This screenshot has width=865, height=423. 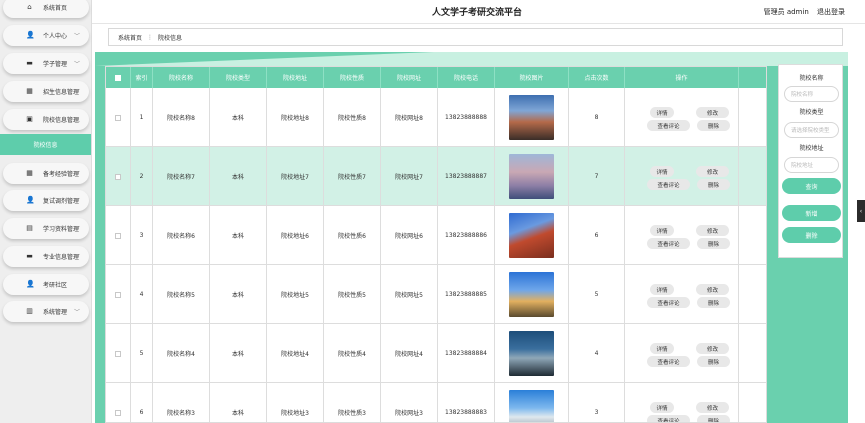 I want to click on sidebar-item-3: ▦ 招生信息管理 ﹀, so click(x=46, y=91).